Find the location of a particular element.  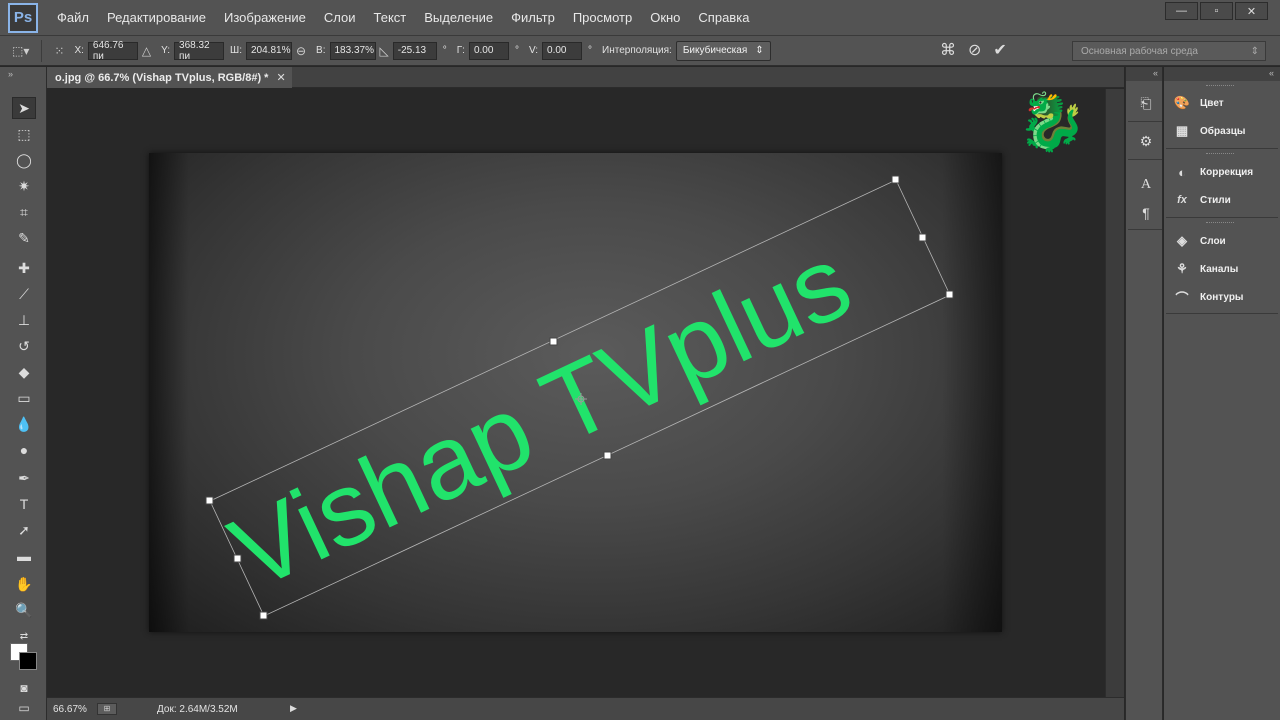

panel-label: Каналы is located at coordinates (1219, 269).